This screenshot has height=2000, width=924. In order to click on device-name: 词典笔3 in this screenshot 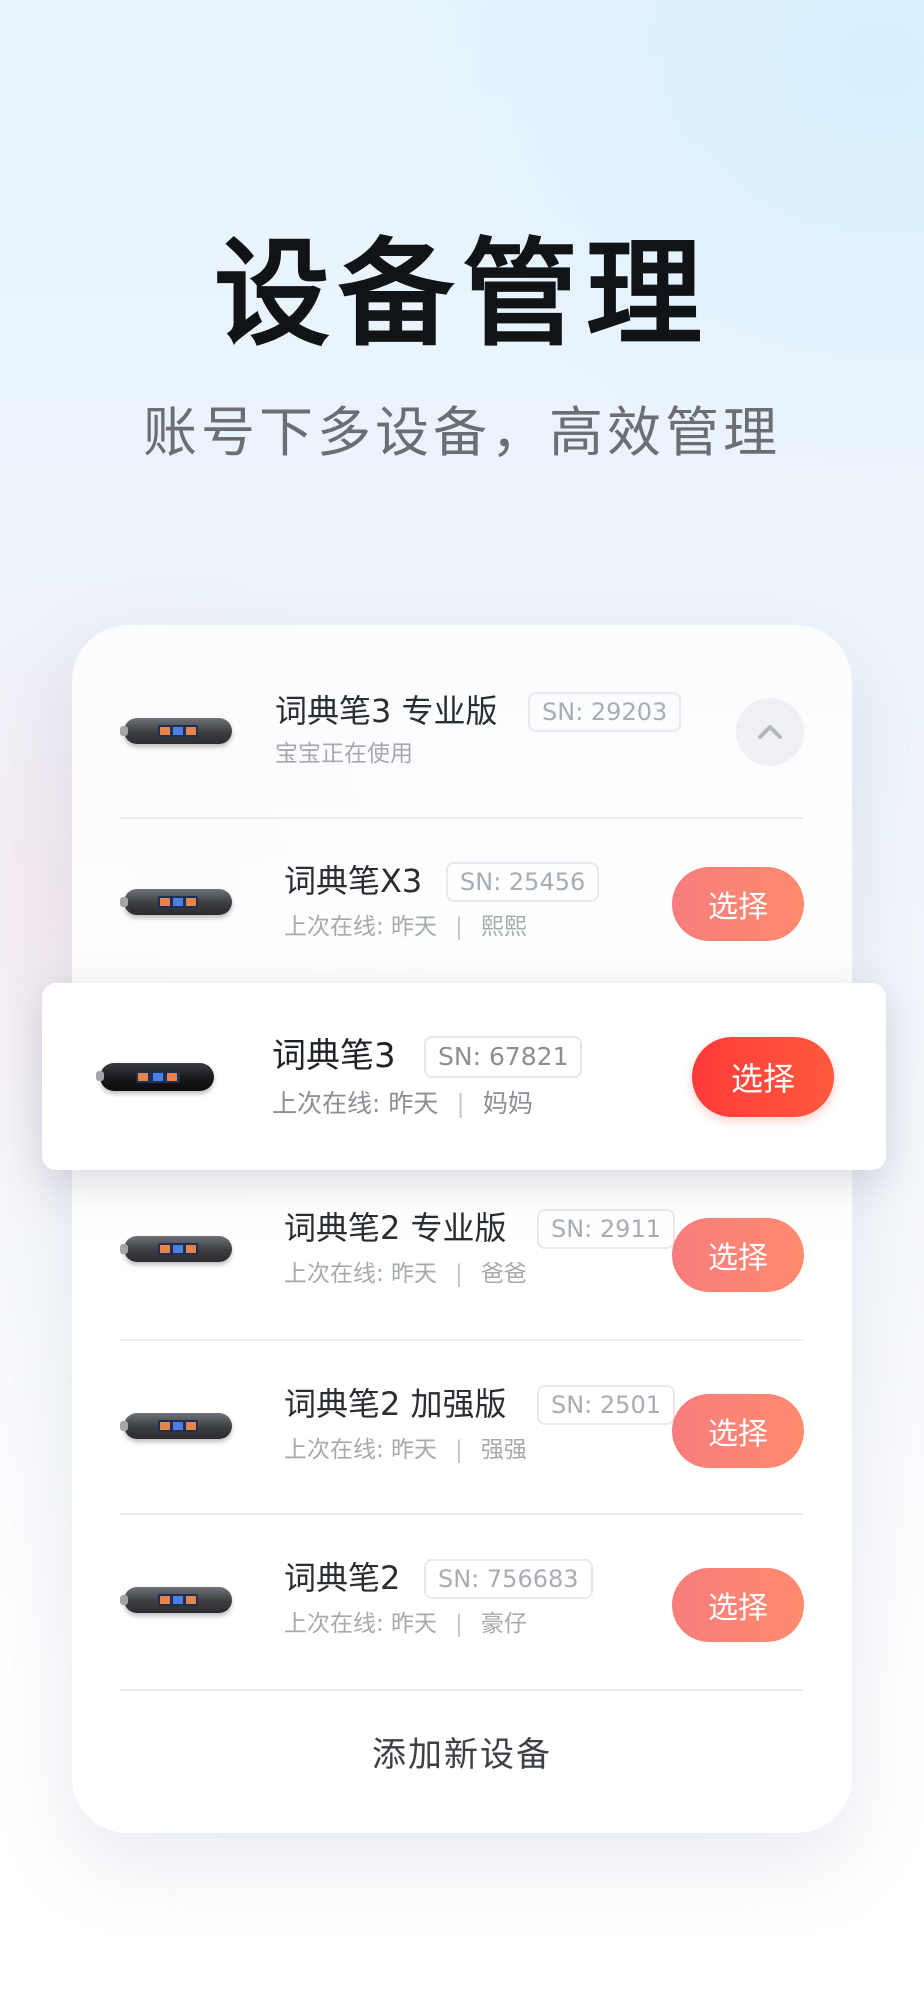, I will do `click(334, 1056)`.